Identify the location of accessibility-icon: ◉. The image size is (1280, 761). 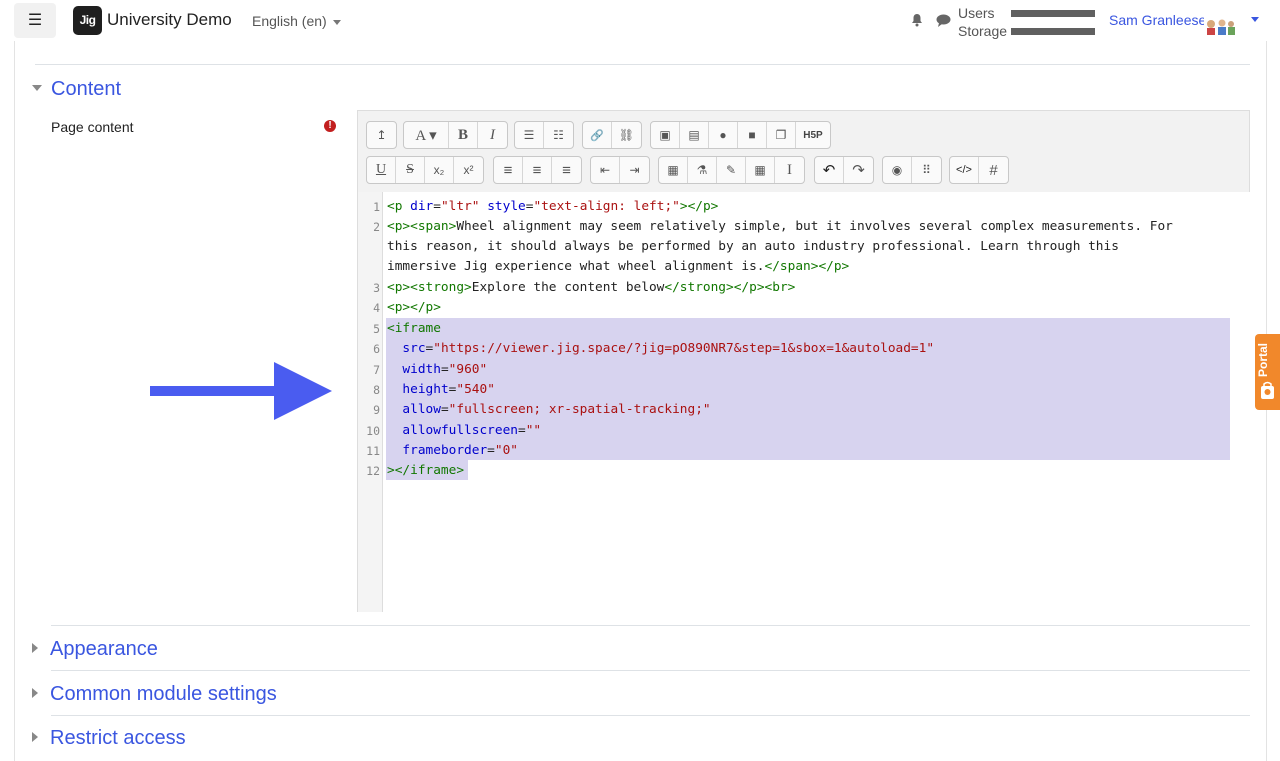
(897, 170).